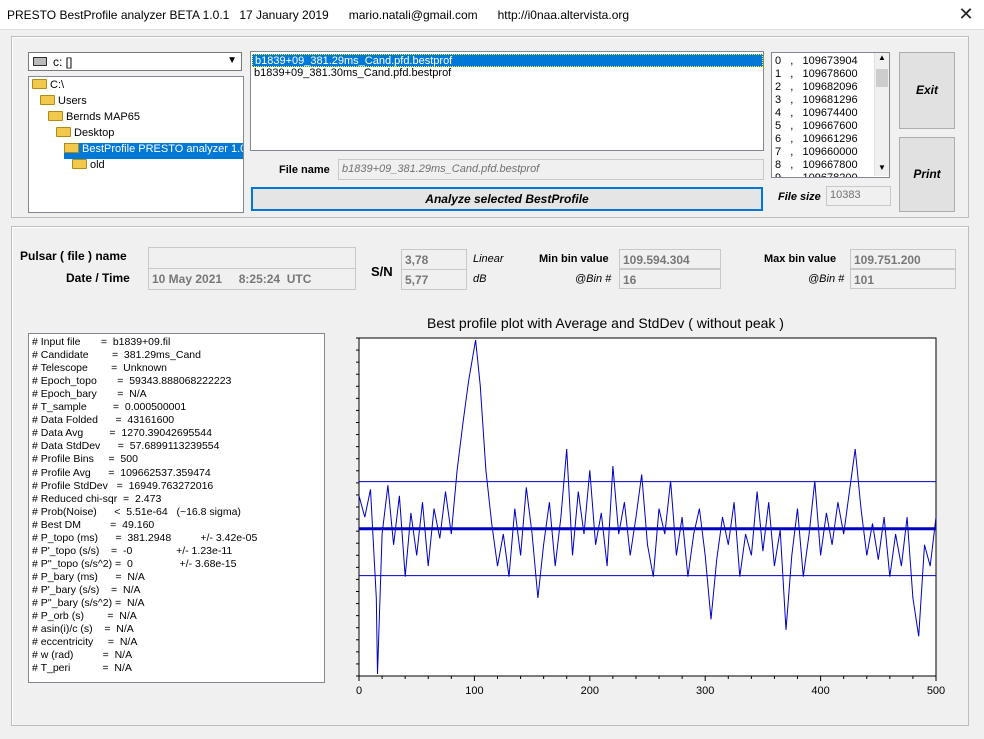 The height and width of the screenshot is (739, 984). Describe the element at coordinates (593, 279) in the screenshot. I see `min-bin-at-label: @Bin #` at that location.